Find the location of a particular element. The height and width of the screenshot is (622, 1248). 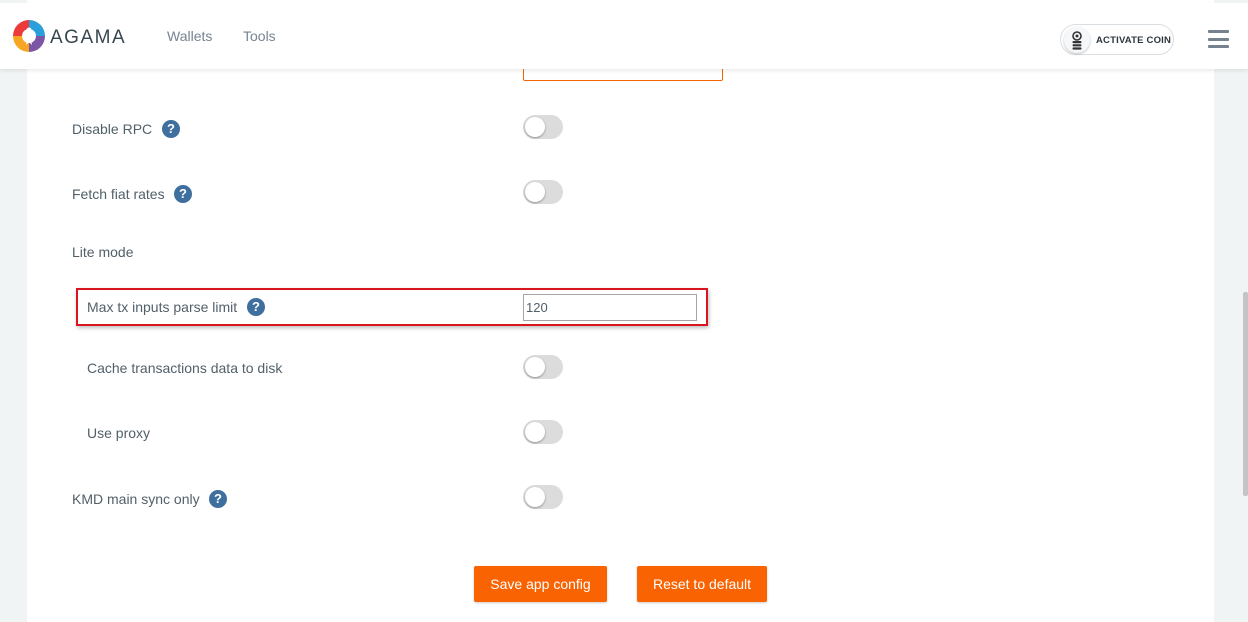

nav-wallets: Wallets is located at coordinates (189, 36).